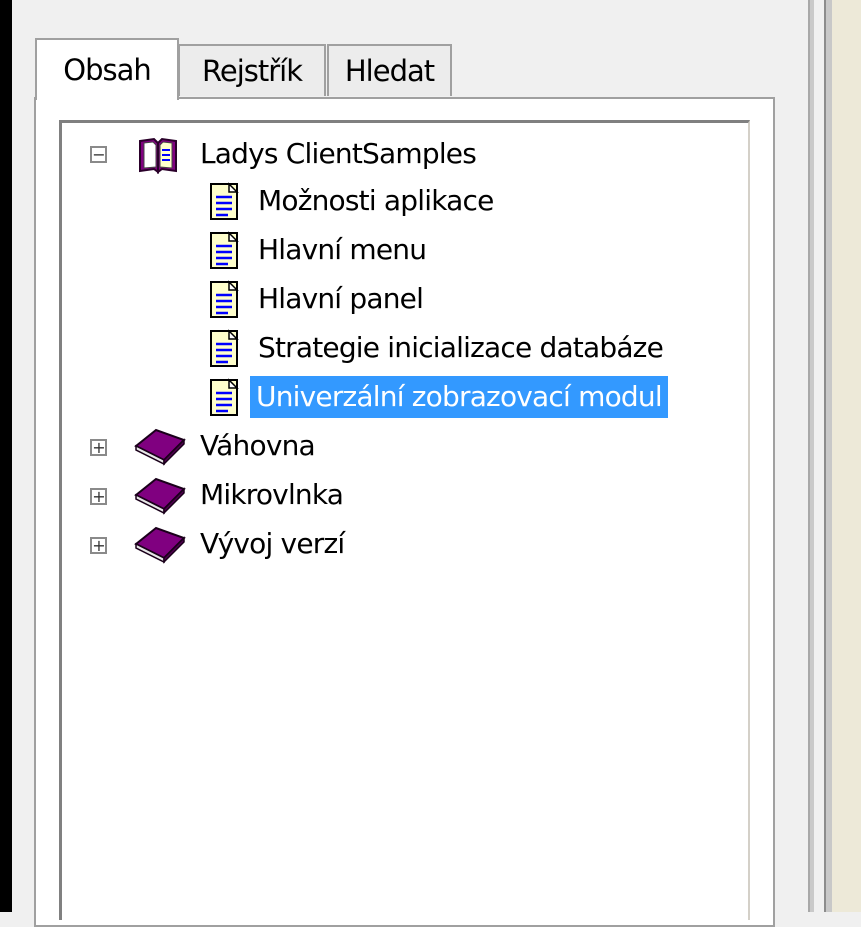 The image size is (861, 927). I want to click on collapse-icon: −, so click(98, 154).